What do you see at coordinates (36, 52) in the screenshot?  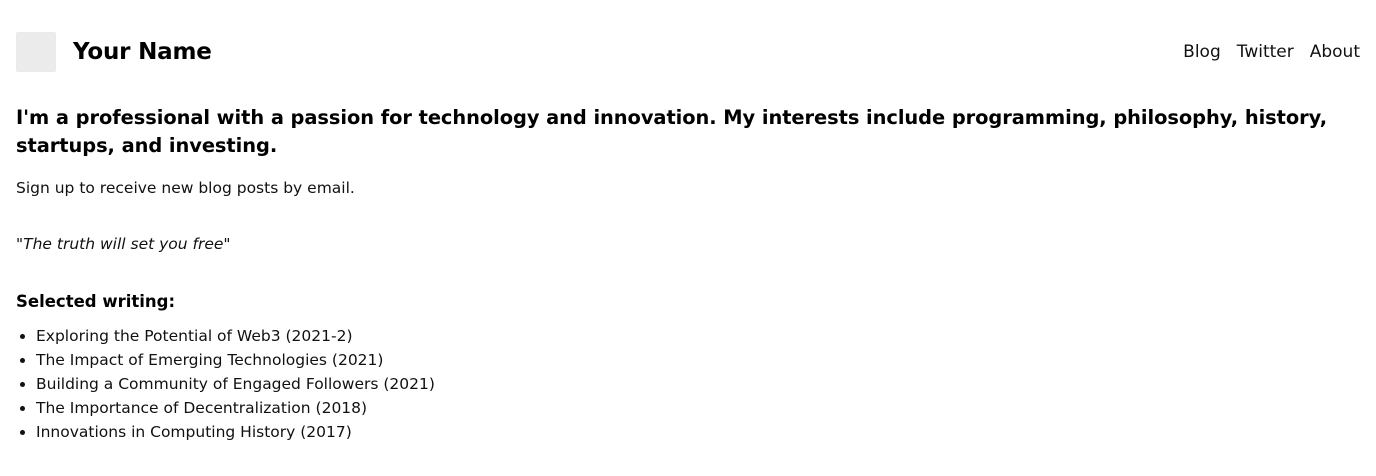 I see `avatar` at bounding box center [36, 52].